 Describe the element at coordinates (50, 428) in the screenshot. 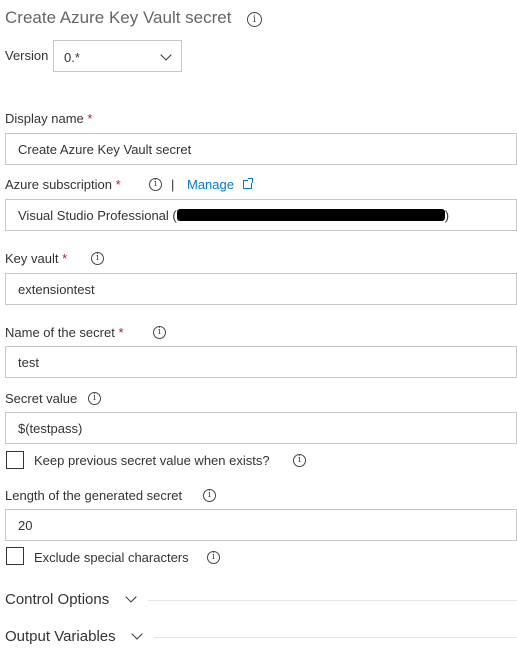

I see `secret-value-value: $(testpass)` at that location.